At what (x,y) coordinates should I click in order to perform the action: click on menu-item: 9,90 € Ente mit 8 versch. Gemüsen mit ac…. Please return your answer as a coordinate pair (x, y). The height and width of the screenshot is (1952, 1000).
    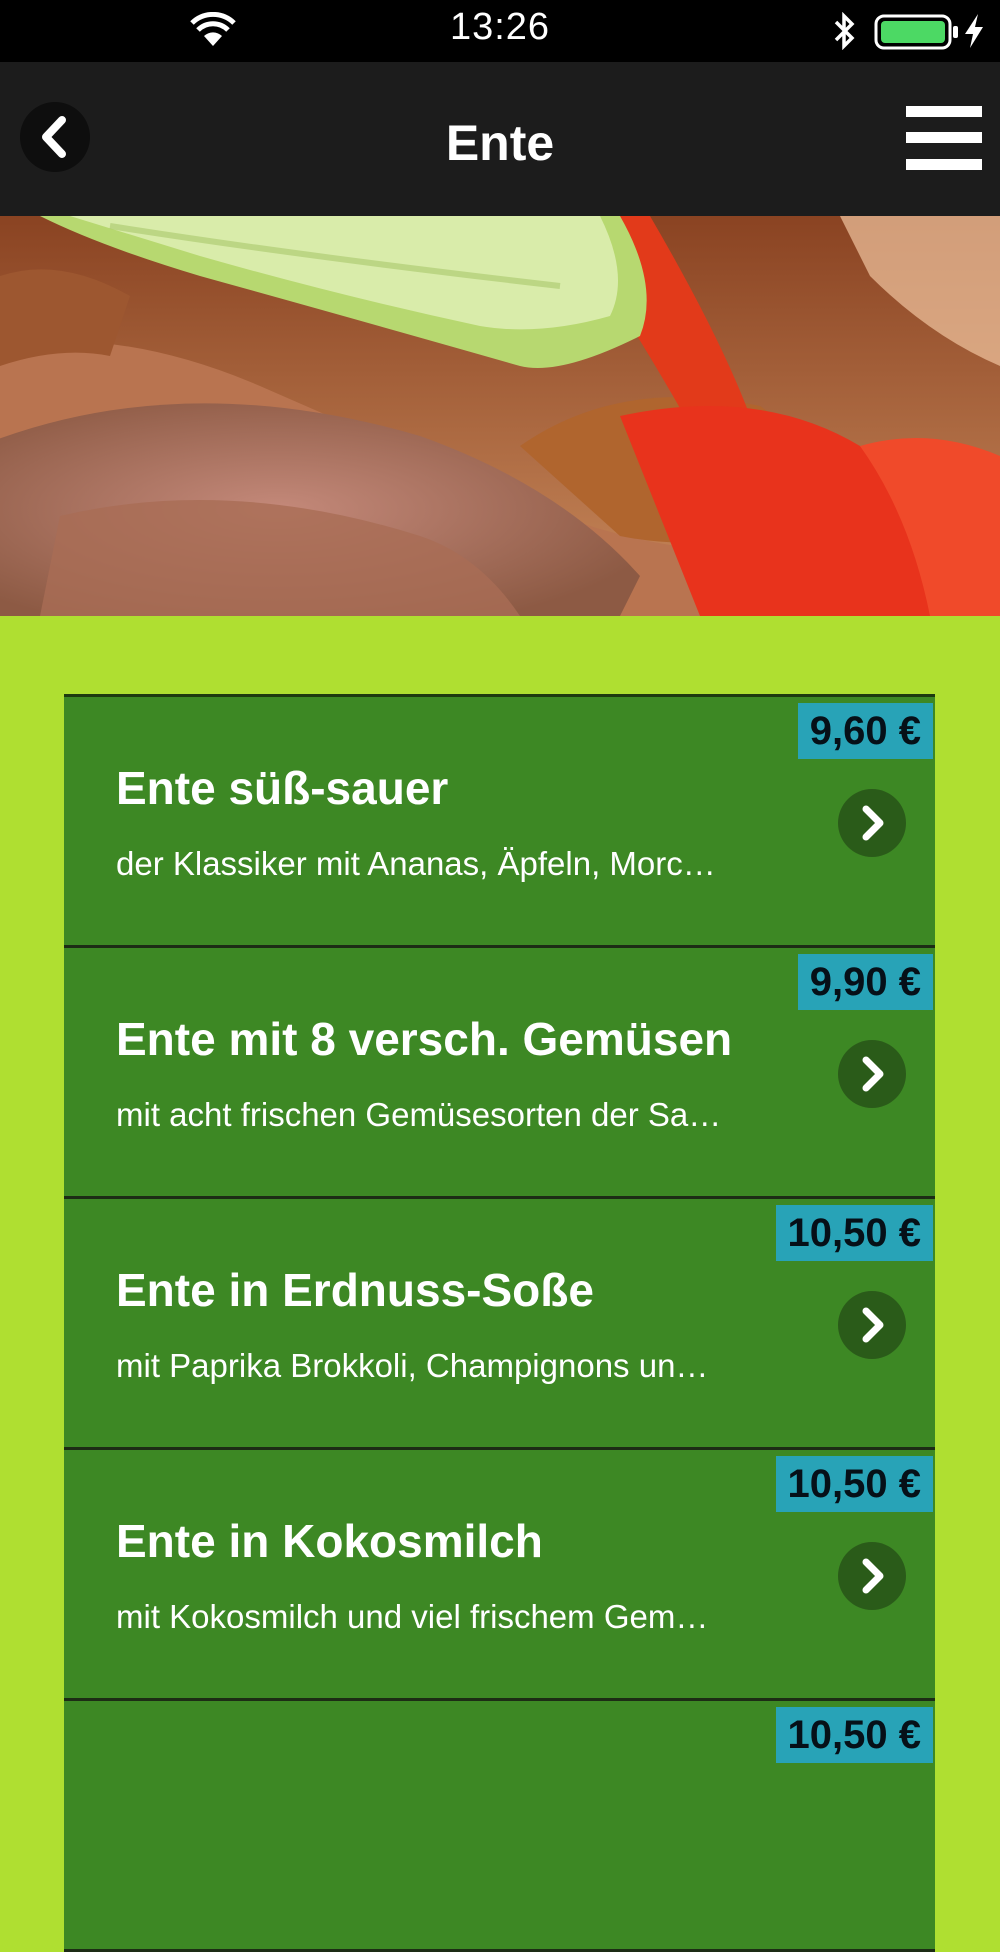
    Looking at the image, I should click on (499, 1073).